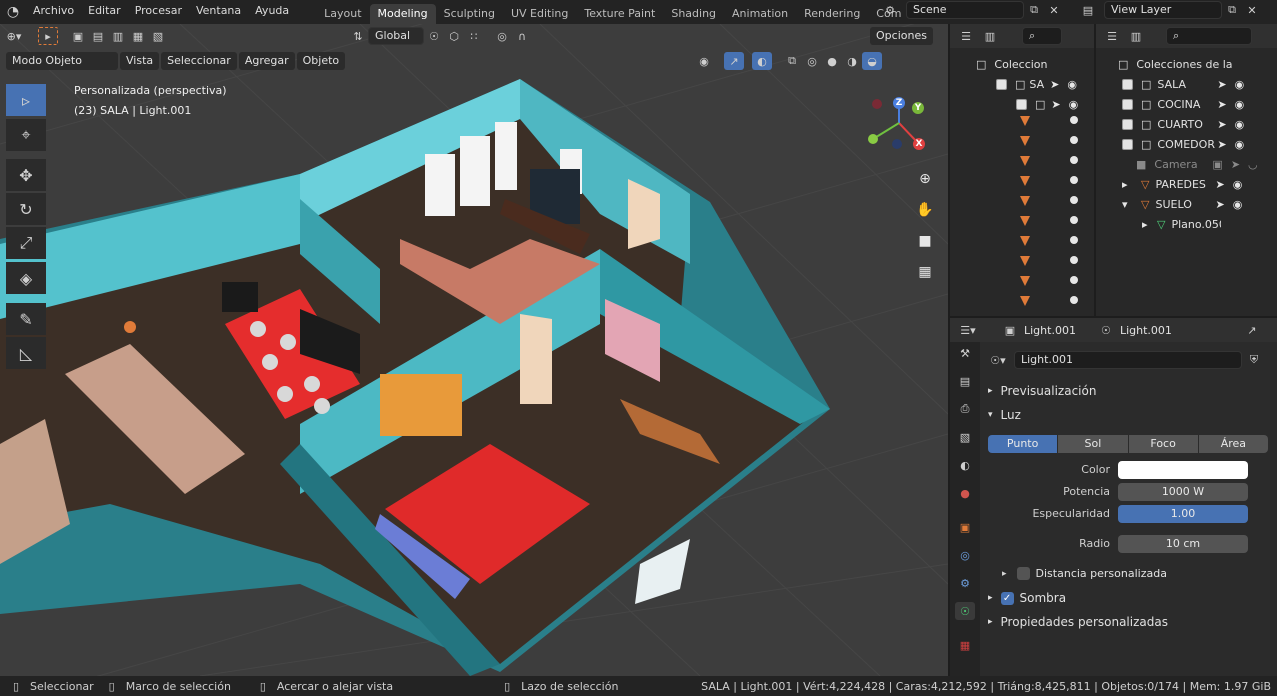 The width and height of the screenshot is (1277, 696). What do you see at coordinates (1128, 360) in the screenshot?
I see `datablock-name-field: Light.001` at bounding box center [1128, 360].